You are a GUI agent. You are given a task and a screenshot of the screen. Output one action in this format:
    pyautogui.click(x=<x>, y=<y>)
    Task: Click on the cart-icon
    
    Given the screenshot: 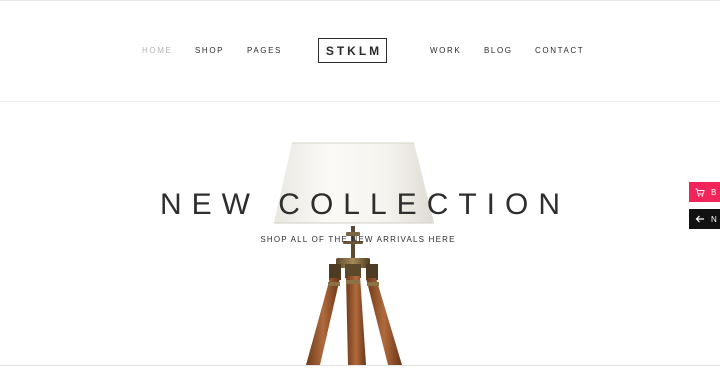 What is the action you would take?
    pyautogui.click(x=700, y=192)
    